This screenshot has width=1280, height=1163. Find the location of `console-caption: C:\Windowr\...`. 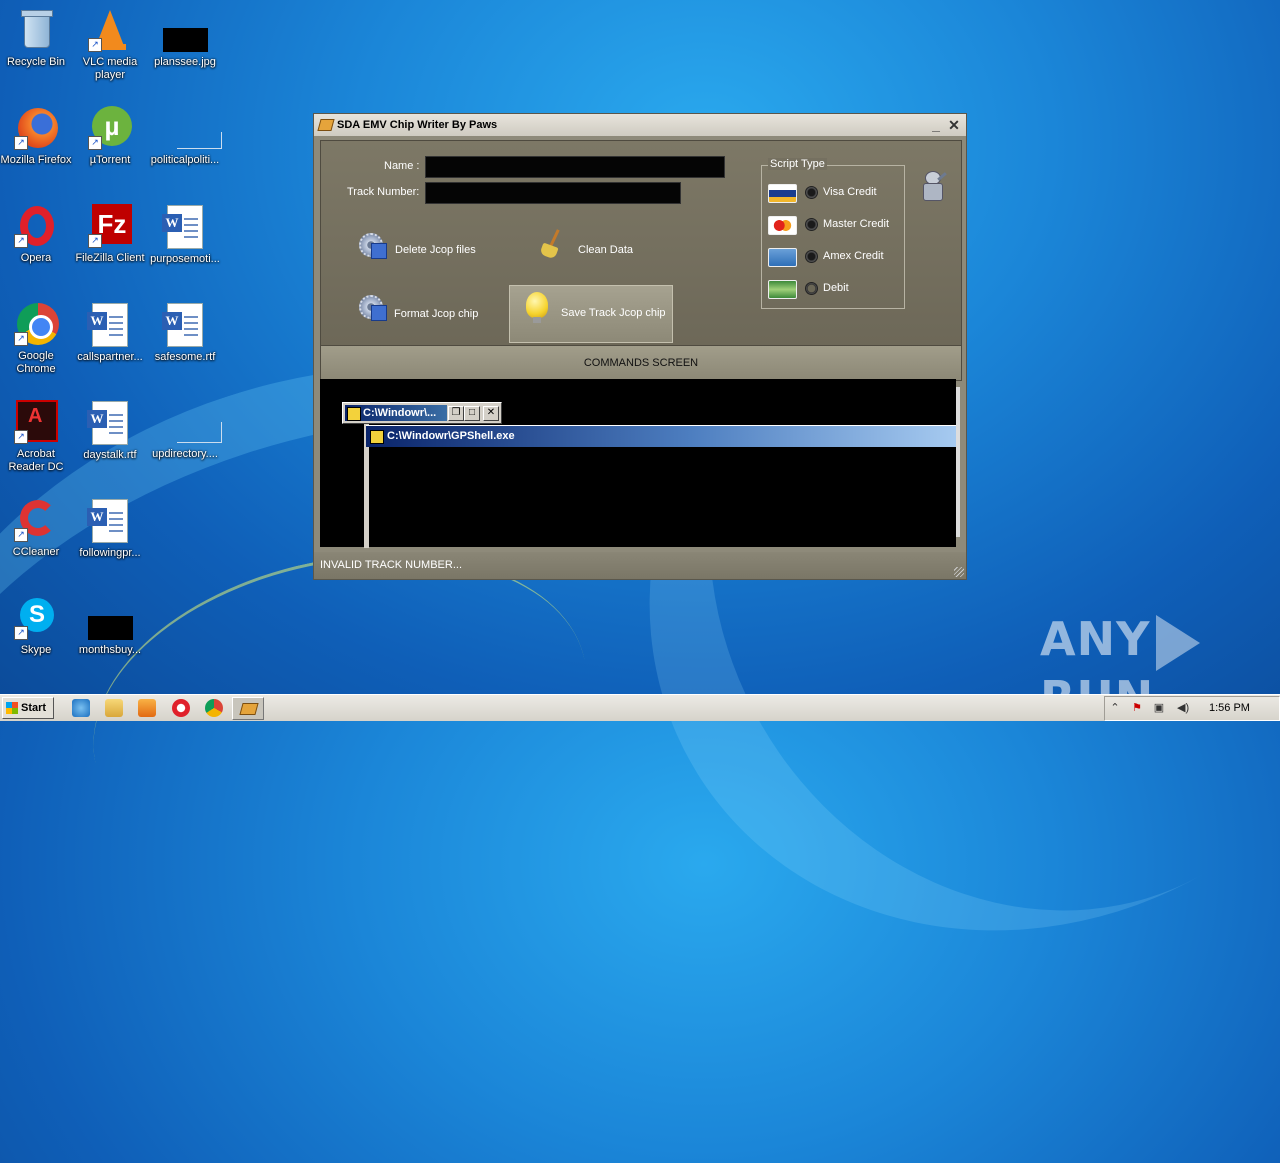

console-caption: C:\Windowr\... is located at coordinates (396, 413).